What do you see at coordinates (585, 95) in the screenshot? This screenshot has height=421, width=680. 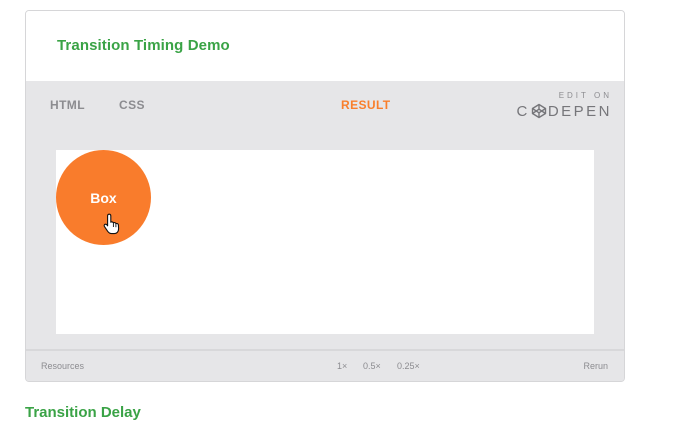 I see `edit-on-label: EDIT ON` at bounding box center [585, 95].